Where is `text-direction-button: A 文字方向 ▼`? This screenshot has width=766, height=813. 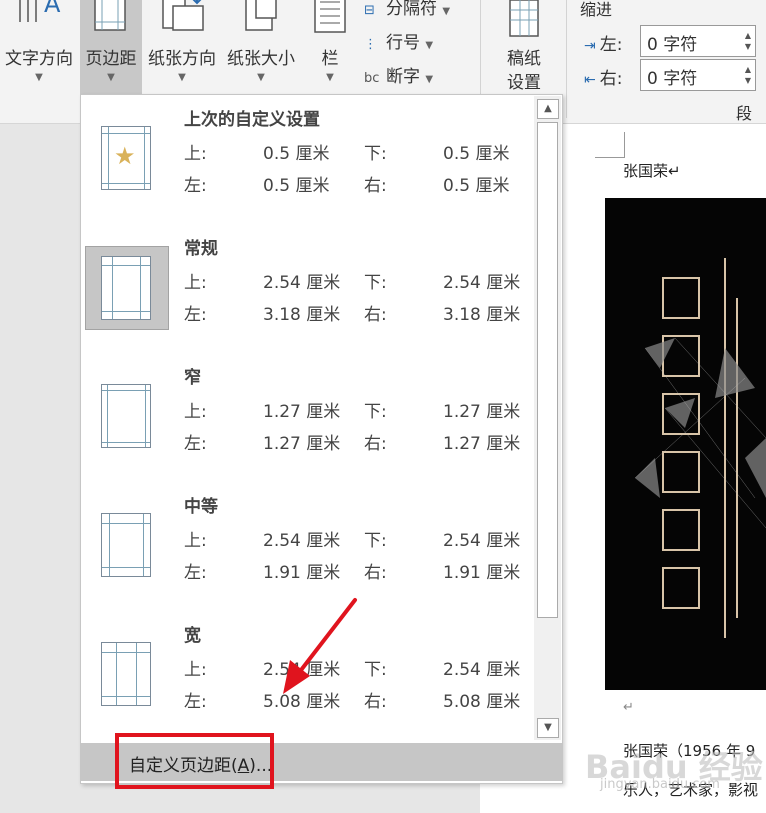
text-direction-button: A 文字方向 ▼ is located at coordinates (39, 48).